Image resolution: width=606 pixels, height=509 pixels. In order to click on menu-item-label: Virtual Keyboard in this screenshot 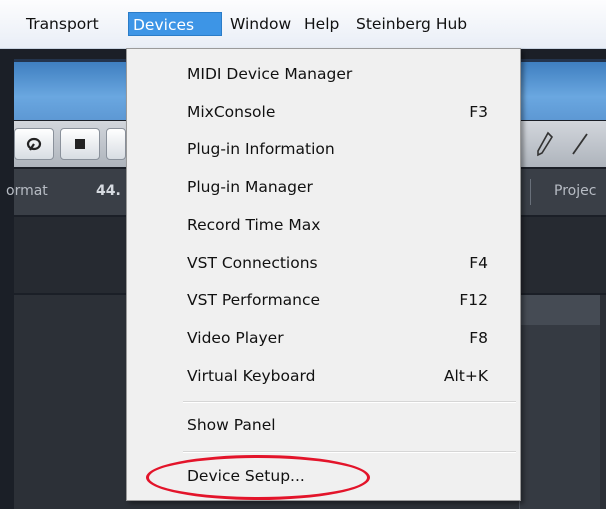, I will do `click(251, 376)`.